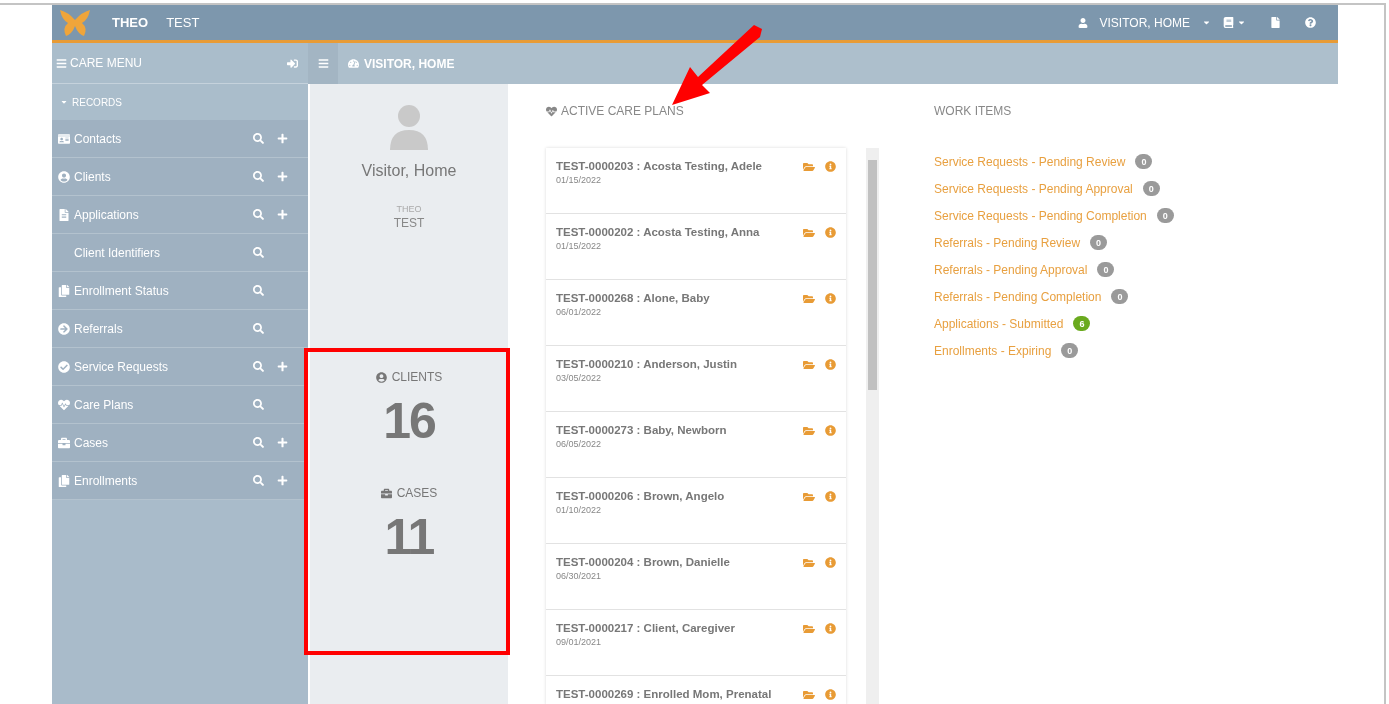 This screenshot has height=704, width=1389. I want to click on profile-name: Visitor, Home, so click(409, 171).